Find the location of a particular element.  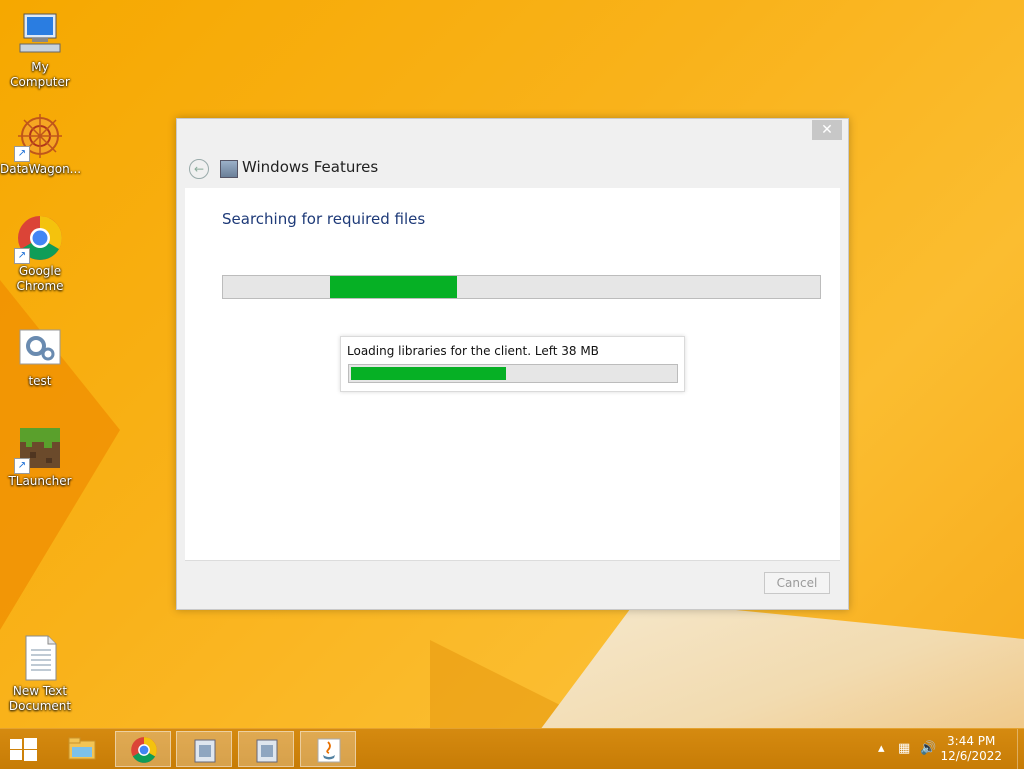

clock-date: 12/6/2022 is located at coordinates (971, 756).